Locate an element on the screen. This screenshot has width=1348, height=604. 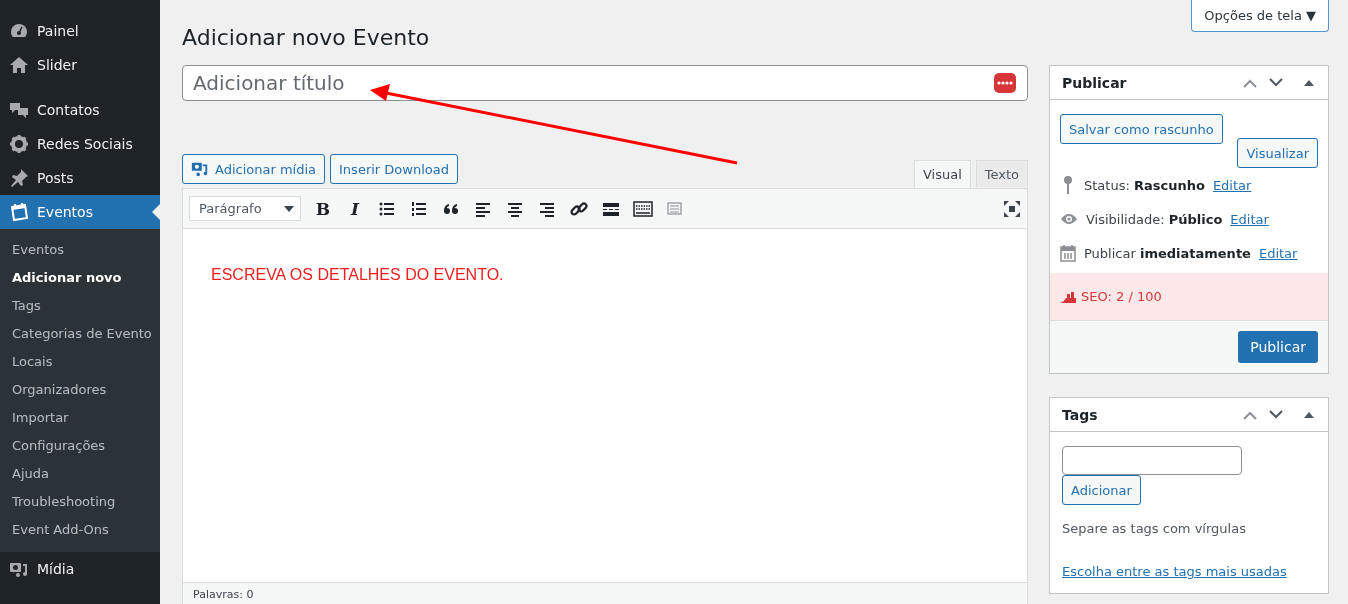
status-text: Visibilidade: Público is located at coordinates (1154, 219).